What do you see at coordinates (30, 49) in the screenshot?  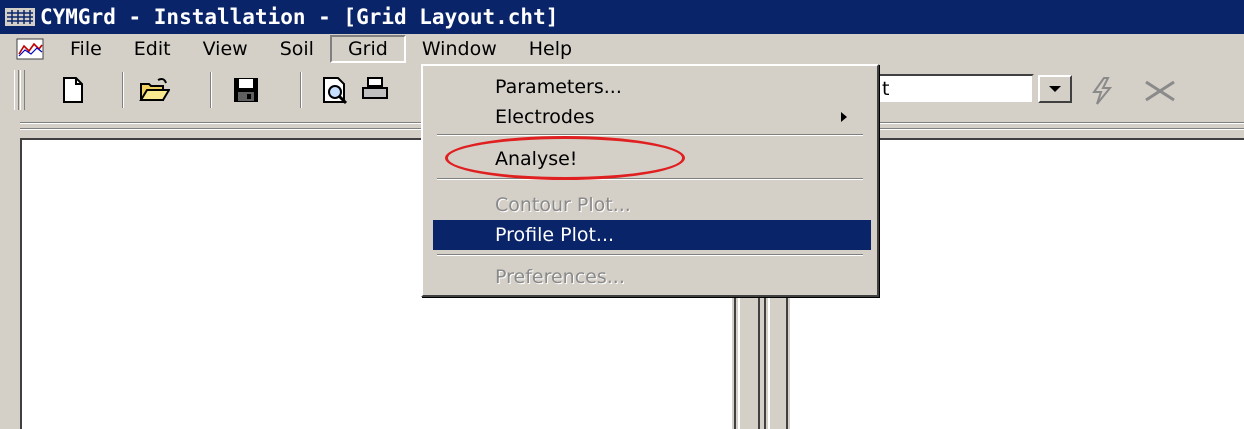 I see `chart-document-icon` at bounding box center [30, 49].